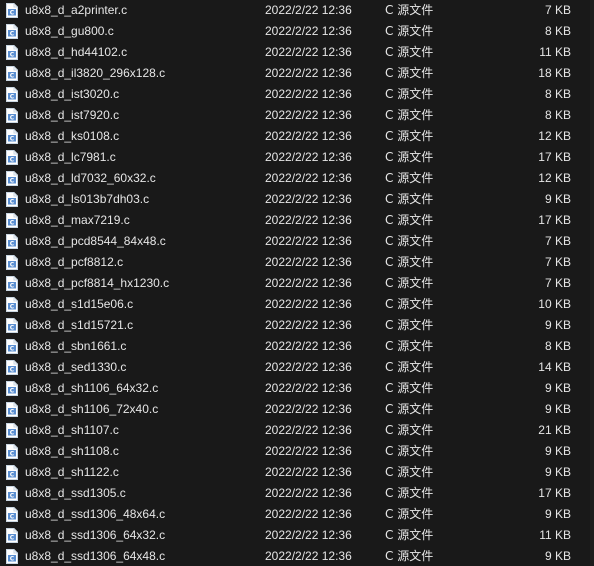 The image size is (594, 566). What do you see at coordinates (554, 73) in the screenshot?
I see `file-size: 18 KB` at bounding box center [554, 73].